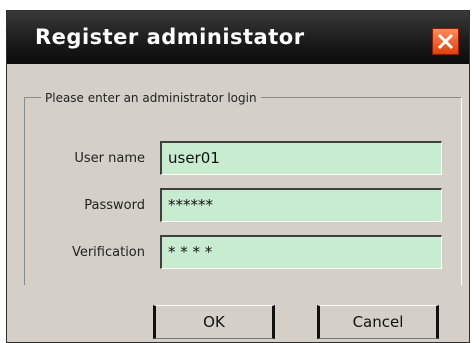 The image size is (475, 343). I want to click on username-field: user01, so click(301, 158).